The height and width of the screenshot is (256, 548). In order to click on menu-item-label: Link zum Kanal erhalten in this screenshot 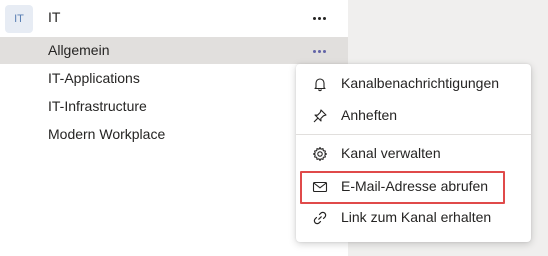, I will do `click(416, 217)`.